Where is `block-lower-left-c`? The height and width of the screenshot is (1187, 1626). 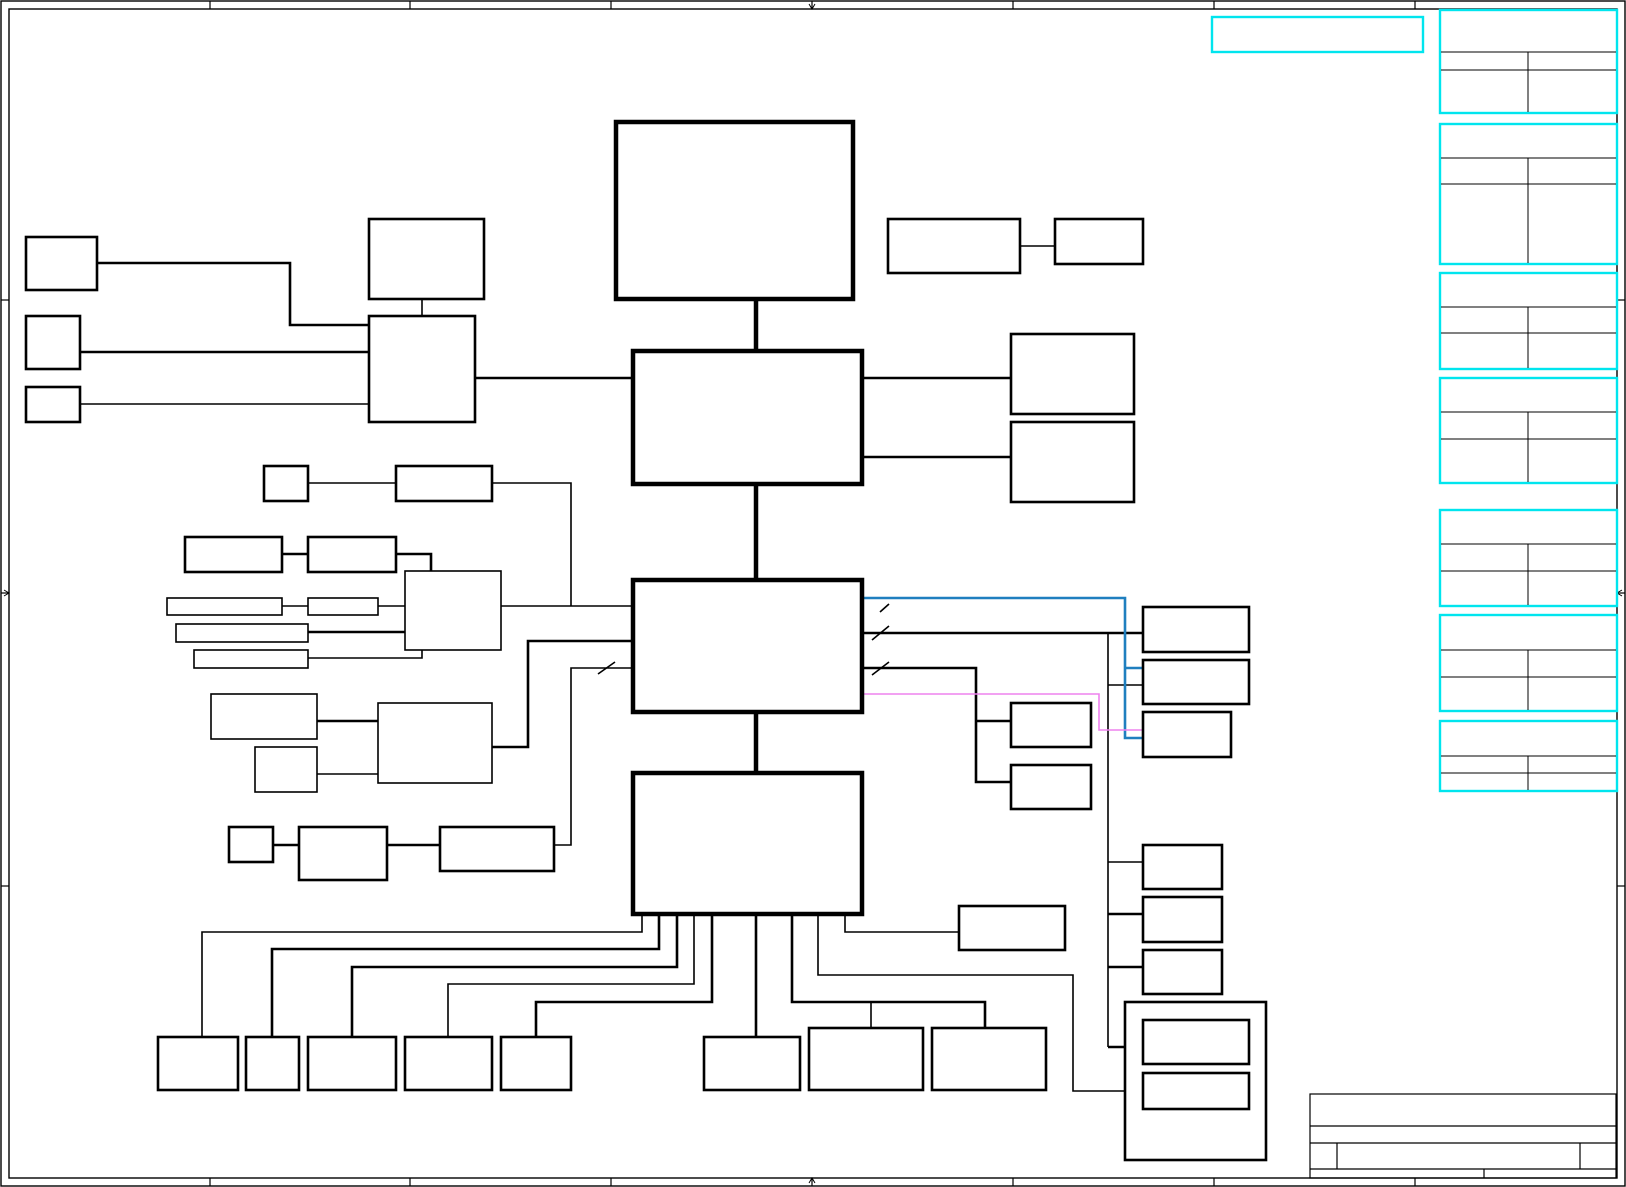
block-lower-left-c is located at coordinates (343, 853).